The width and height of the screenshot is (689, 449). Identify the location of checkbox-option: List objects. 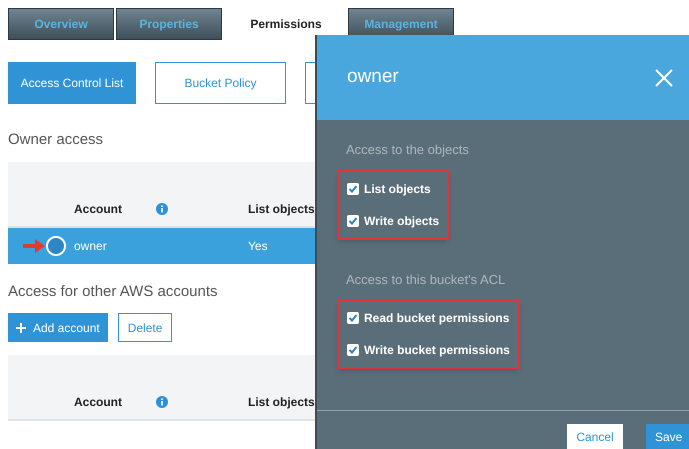
(393, 189).